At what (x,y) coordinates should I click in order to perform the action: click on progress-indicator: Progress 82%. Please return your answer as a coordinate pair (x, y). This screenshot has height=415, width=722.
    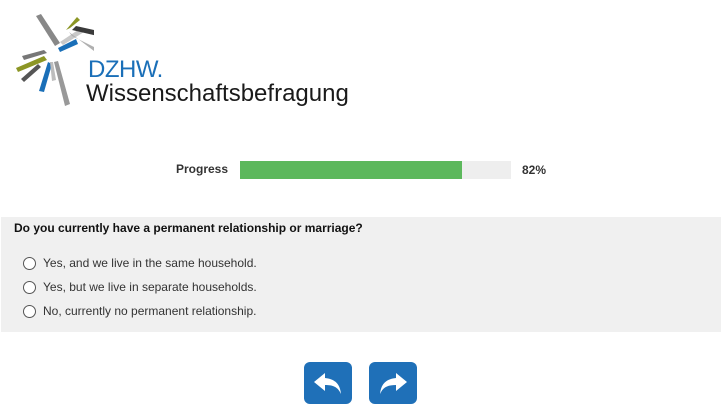
    Looking at the image, I should click on (361, 170).